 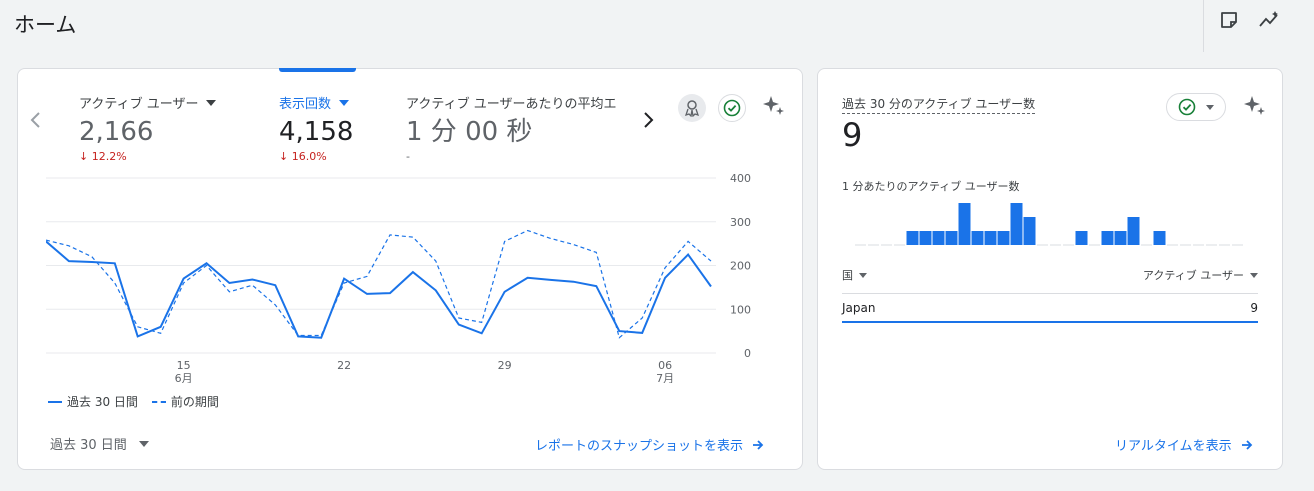 What do you see at coordinates (1050, 308) in the screenshot?
I see `table-row: Japan 9` at bounding box center [1050, 308].